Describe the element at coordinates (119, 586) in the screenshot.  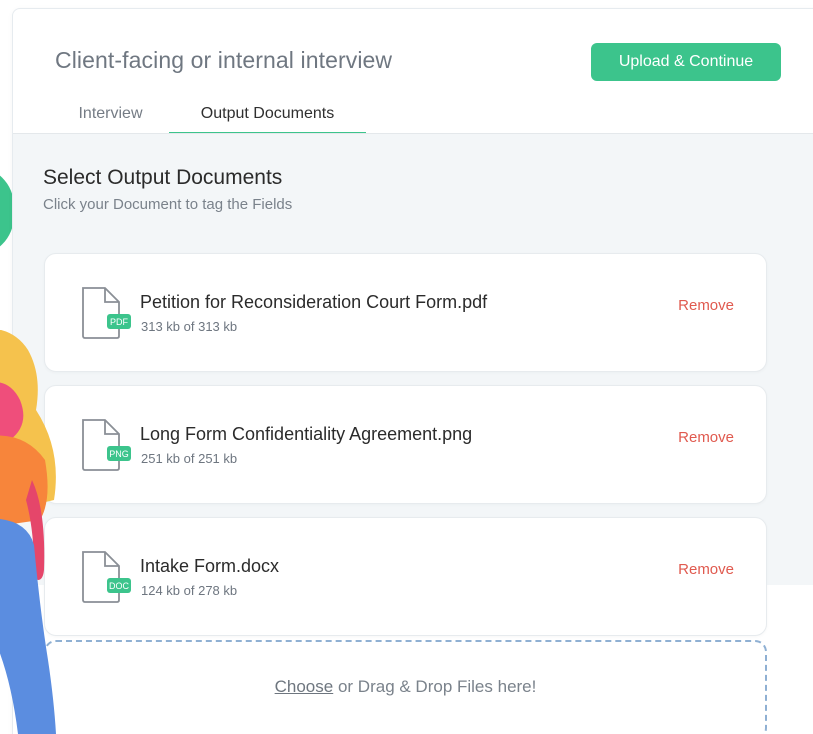
I see `file-type-label: DOC` at that location.